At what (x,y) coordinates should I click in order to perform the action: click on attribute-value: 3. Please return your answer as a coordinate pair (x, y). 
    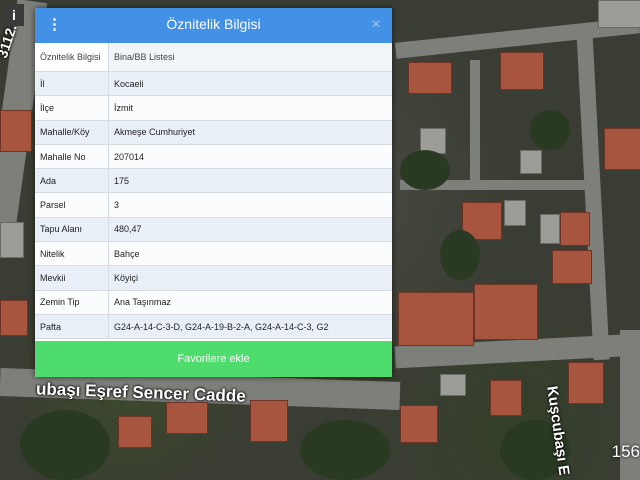
    Looking at the image, I should click on (250, 205).